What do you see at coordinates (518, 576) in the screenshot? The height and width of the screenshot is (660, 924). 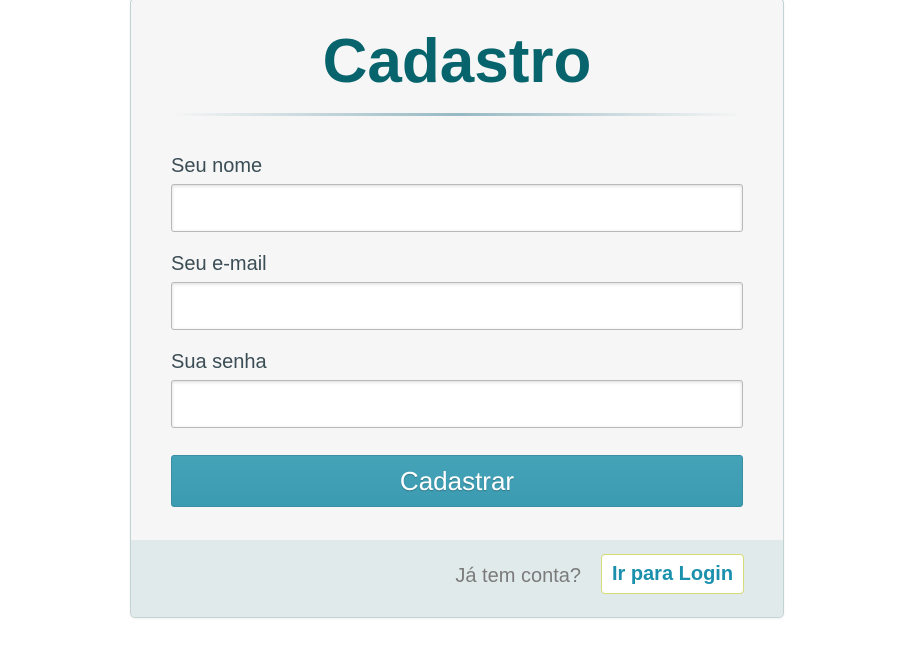 I see `has-account-text: Já tem conta?` at bounding box center [518, 576].